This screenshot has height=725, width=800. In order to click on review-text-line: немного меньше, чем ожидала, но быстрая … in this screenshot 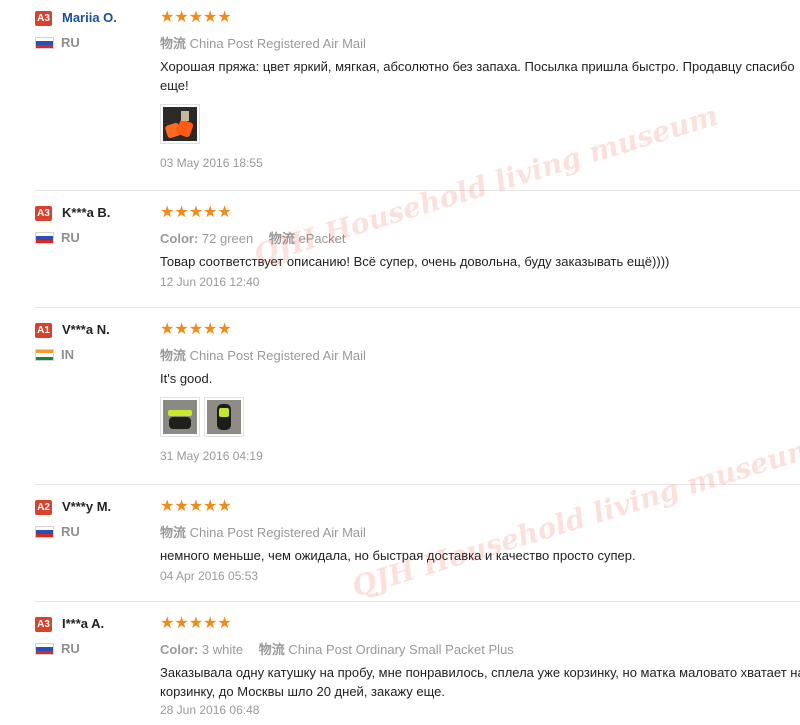, I will do `click(398, 555)`.